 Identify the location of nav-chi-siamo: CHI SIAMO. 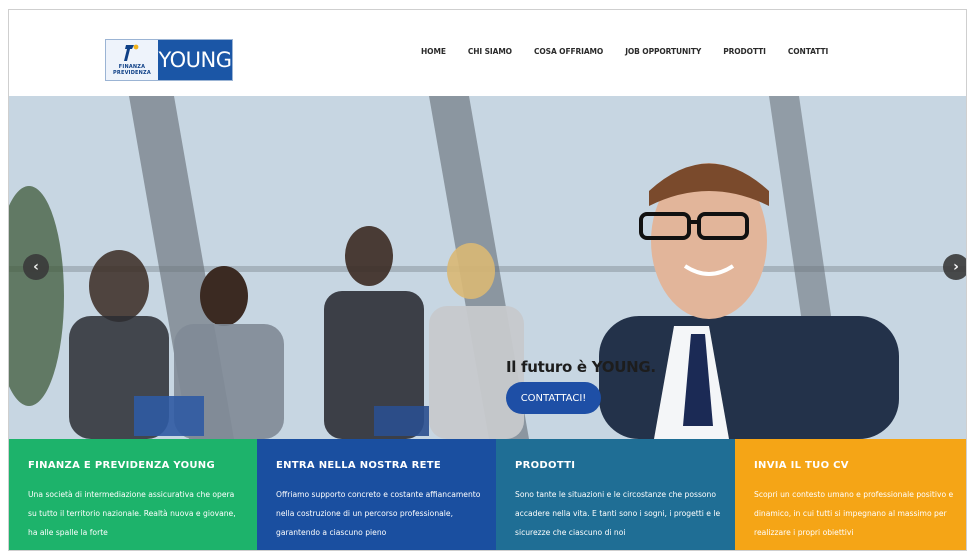
(490, 51).